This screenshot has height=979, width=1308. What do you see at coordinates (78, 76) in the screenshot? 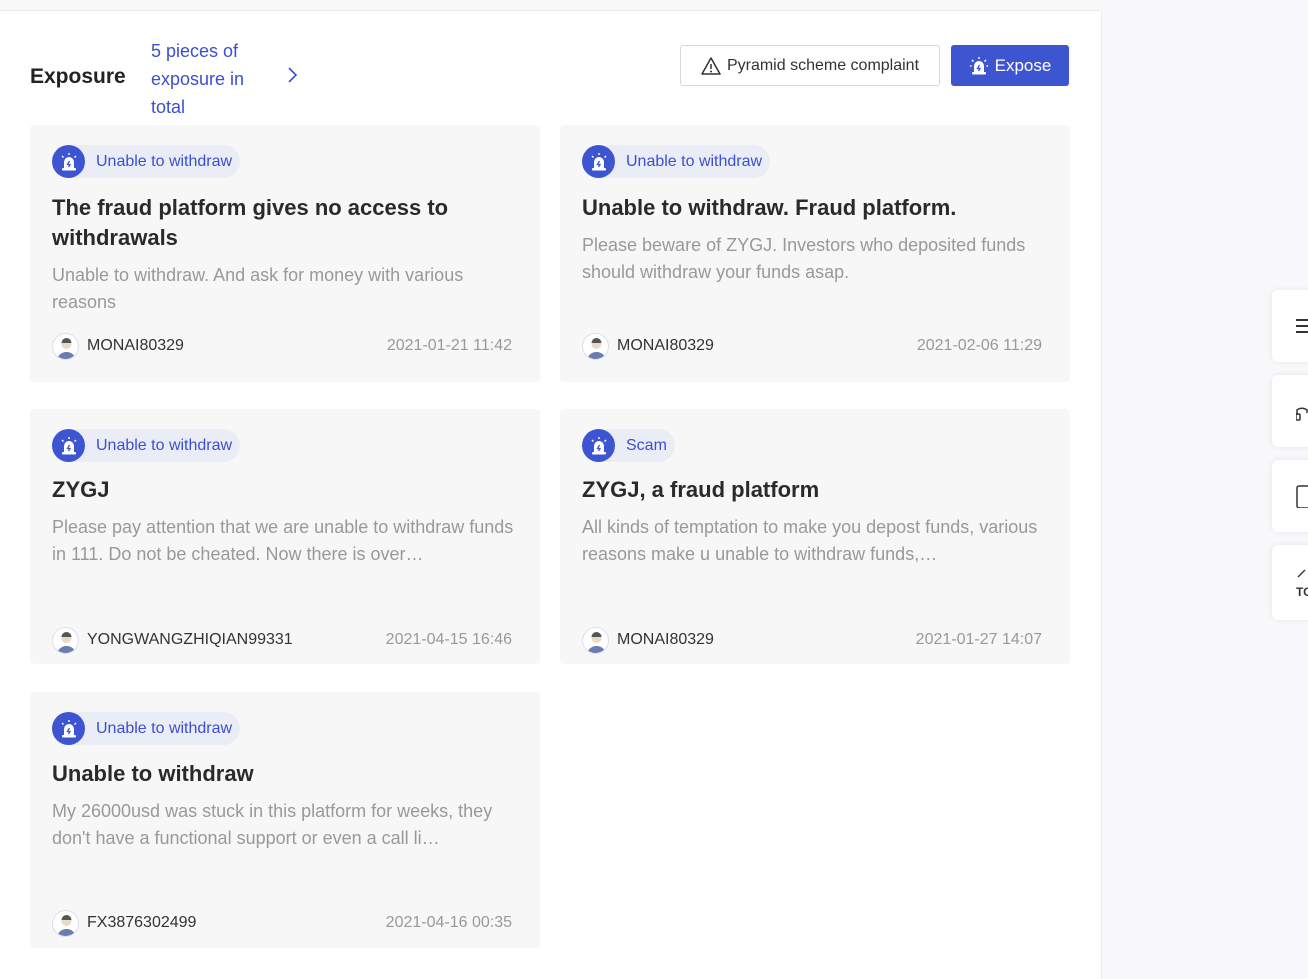
I see `page-title: Exposure` at bounding box center [78, 76].